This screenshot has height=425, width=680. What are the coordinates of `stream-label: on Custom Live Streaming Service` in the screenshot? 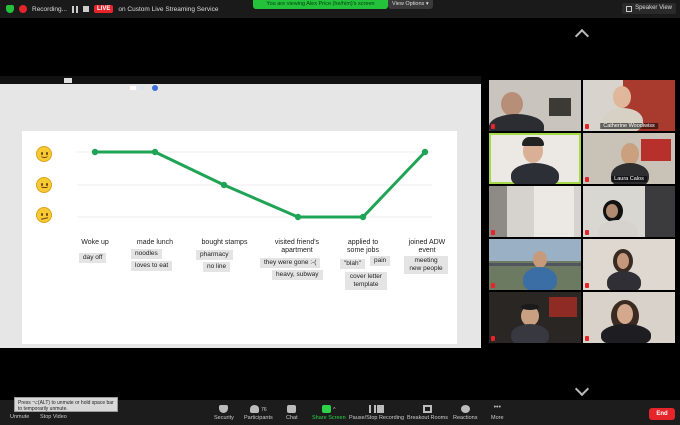 It's located at (168, 9).